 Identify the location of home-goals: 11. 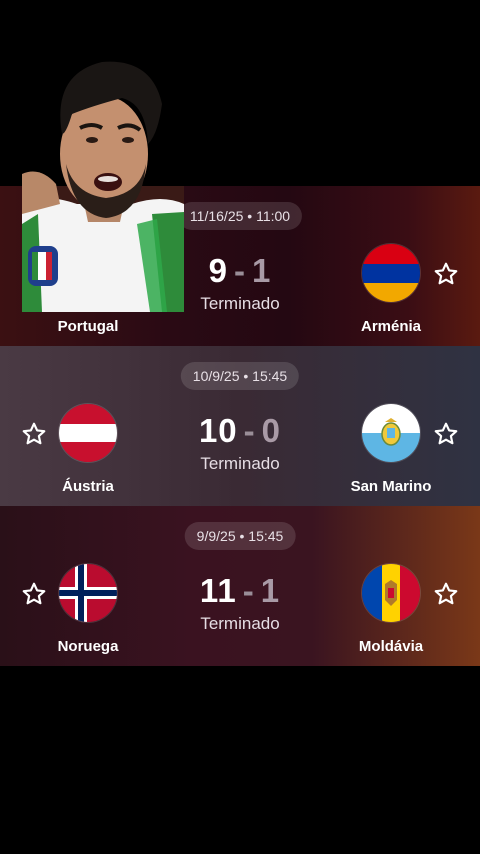
(218, 590).